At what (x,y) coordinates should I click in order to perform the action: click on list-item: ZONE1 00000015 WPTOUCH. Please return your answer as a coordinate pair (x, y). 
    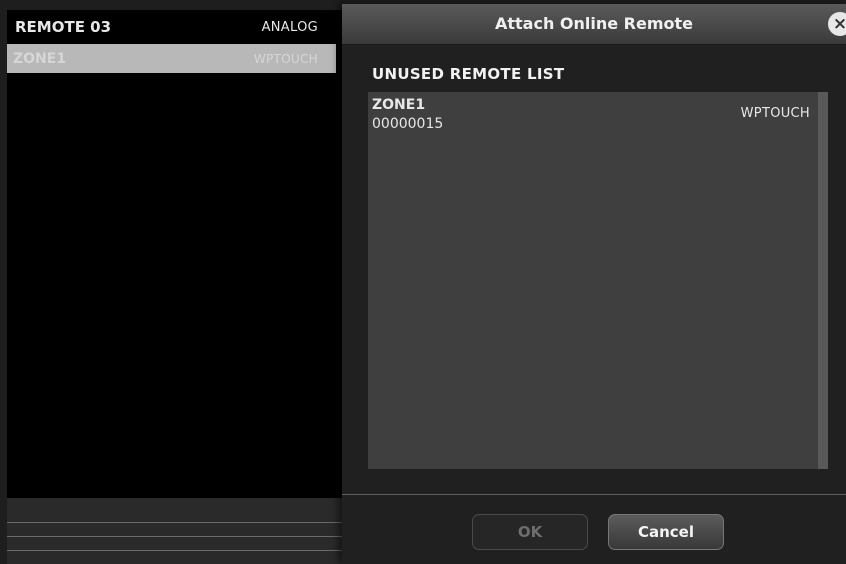
    Looking at the image, I should click on (592, 115).